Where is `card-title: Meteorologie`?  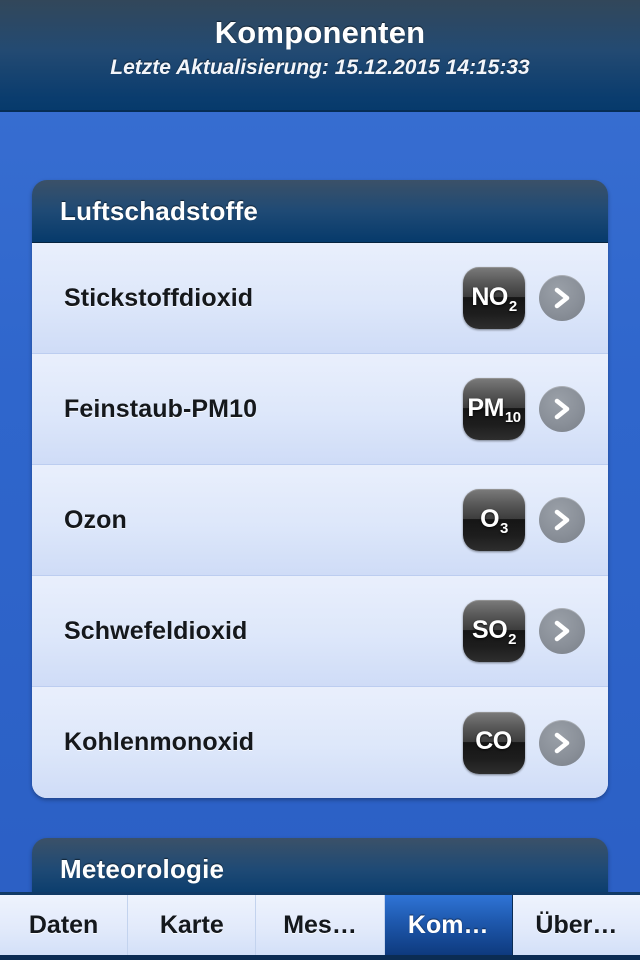
card-title: Meteorologie is located at coordinates (142, 868).